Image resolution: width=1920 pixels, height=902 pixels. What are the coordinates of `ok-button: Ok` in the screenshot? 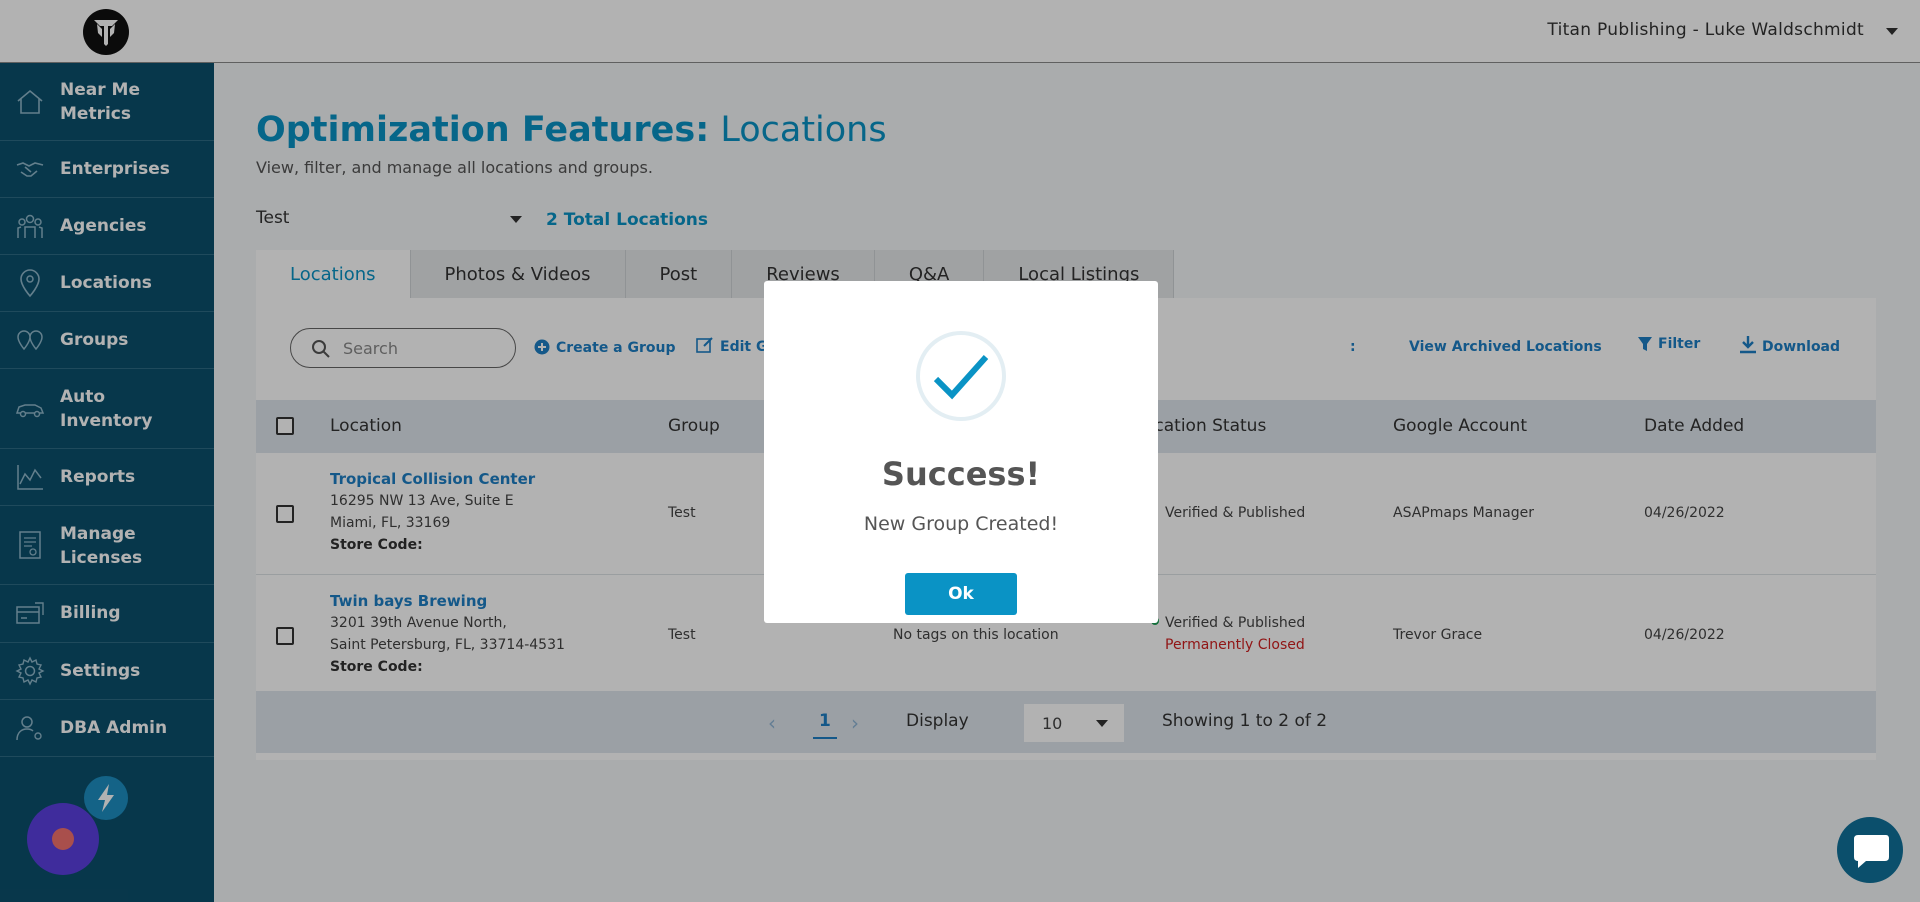 It's located at (961, 594).